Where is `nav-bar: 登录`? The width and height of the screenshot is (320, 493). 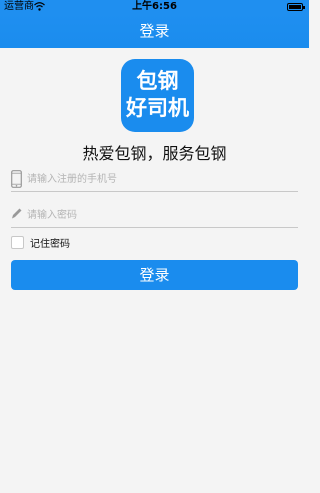 nav-bar: 登录 is located at coordinates (154, 31).